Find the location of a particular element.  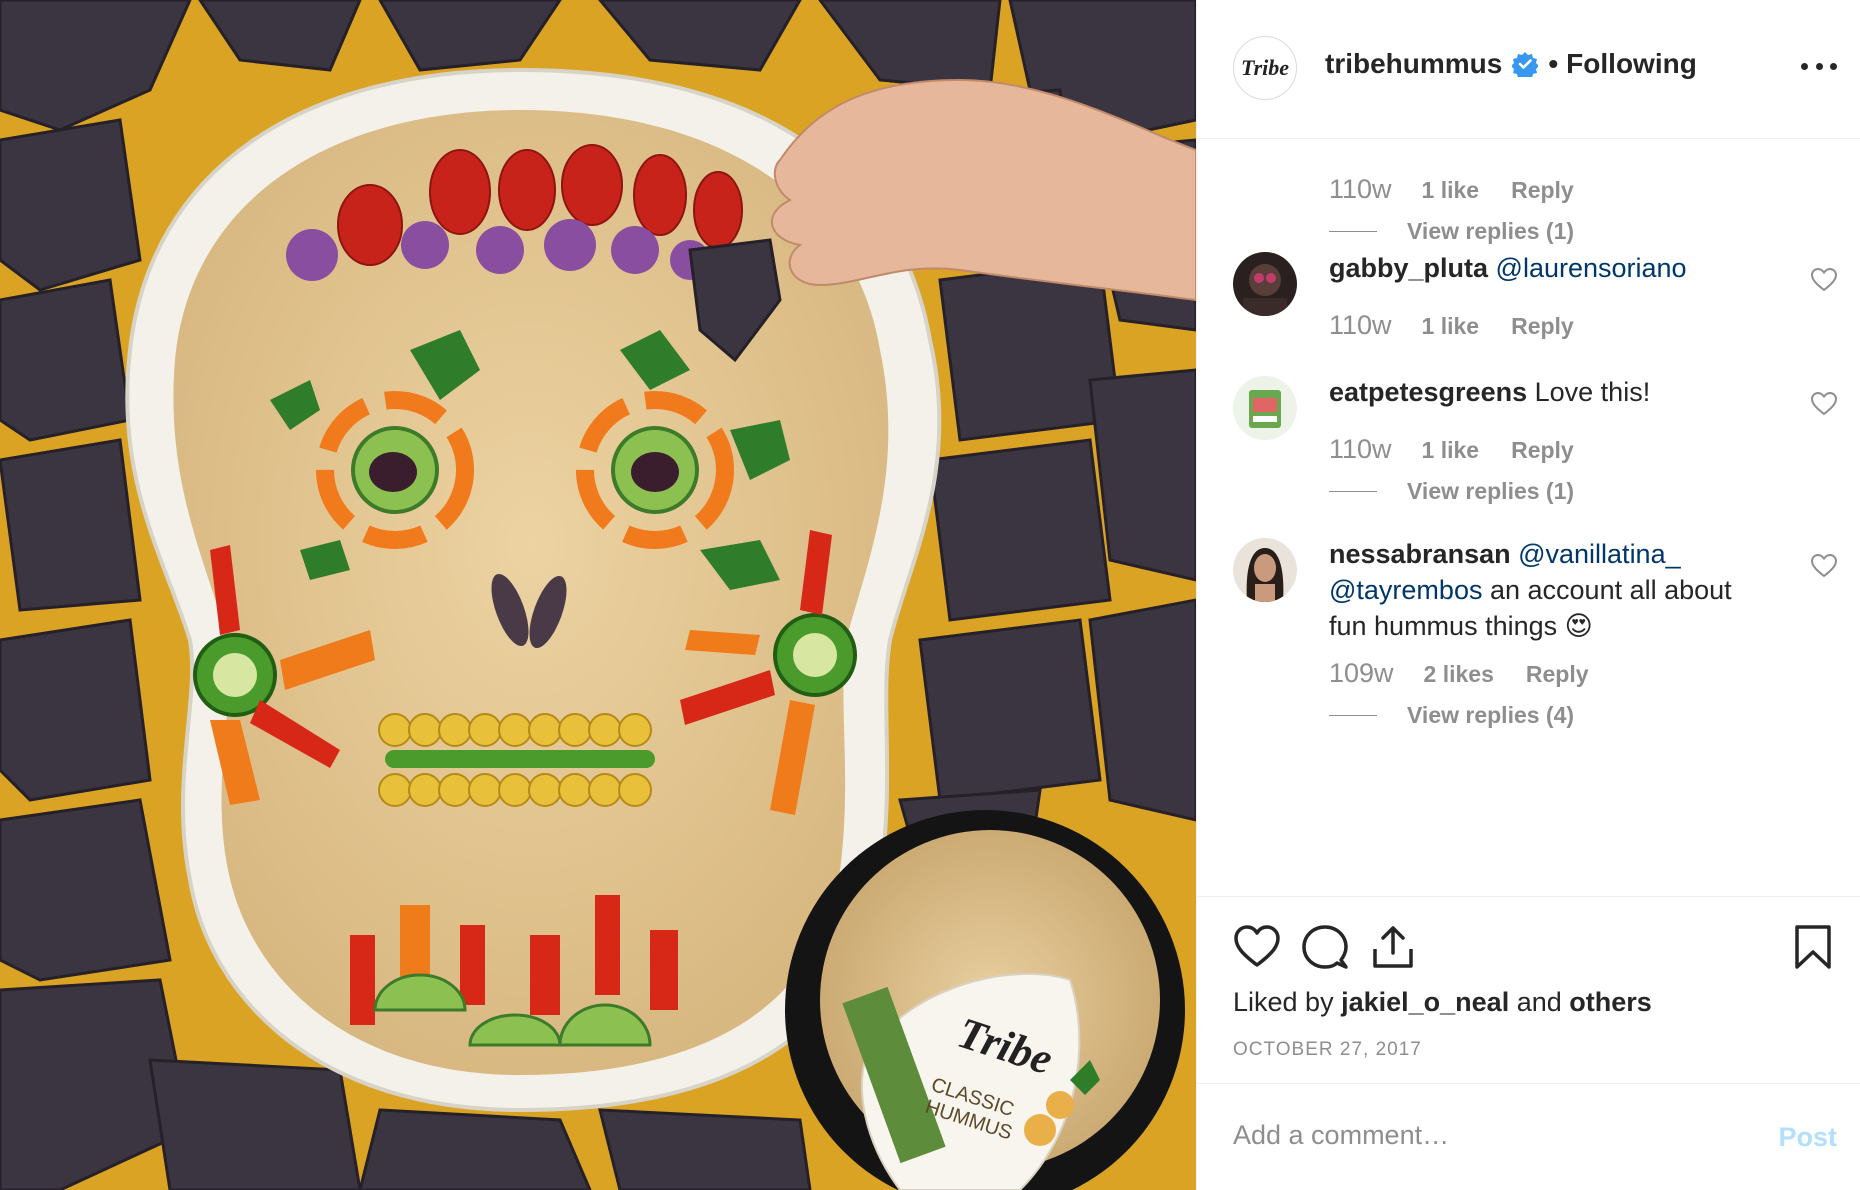

liked-by-user: jakiel_o_neal is located at coordinates (1425, 1002).